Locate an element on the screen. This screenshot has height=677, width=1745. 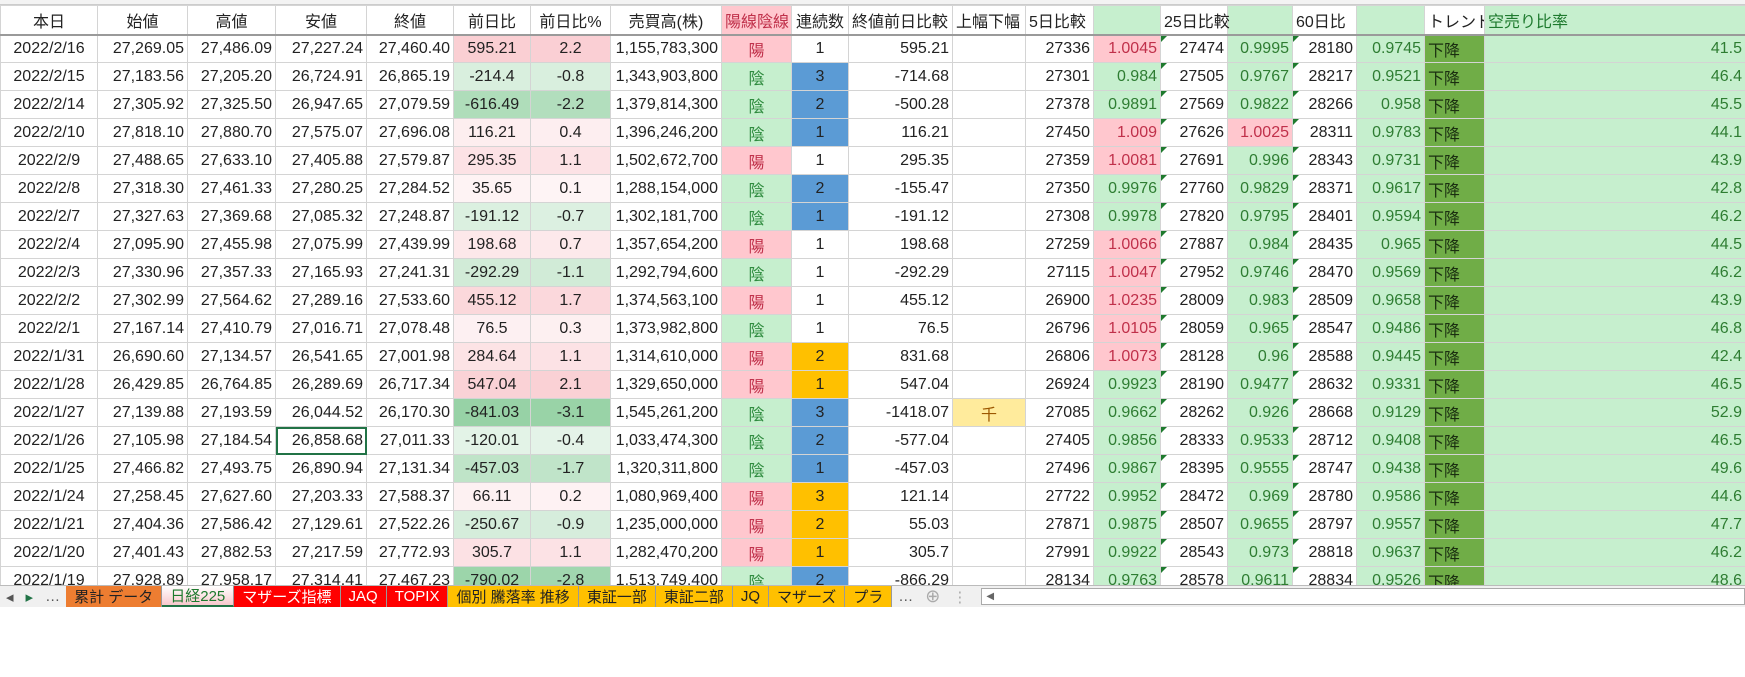
cell: 455.12 is located at coordinates (900, 300).